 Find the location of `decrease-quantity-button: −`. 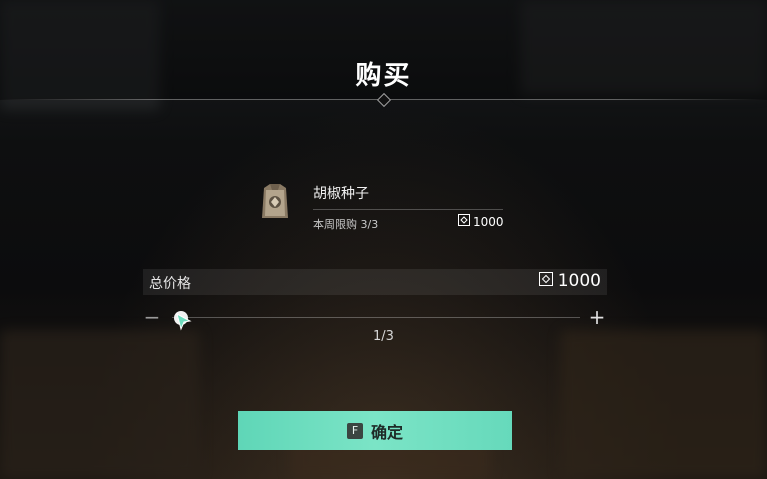

decrease-quantity-button: − is located at coordinates (152, 317).